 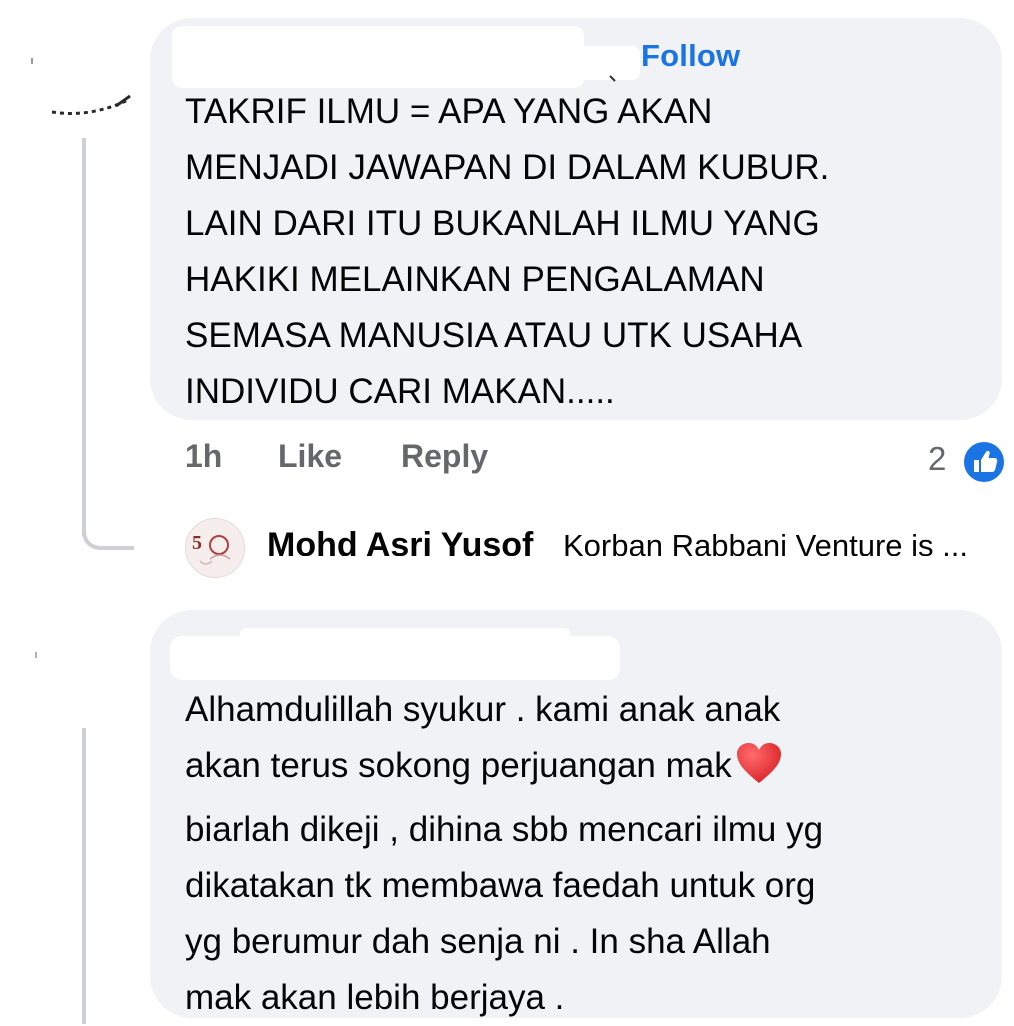 What do you see at coordinates (215, 548) in the screenshot?
I see `reply-avatar: 5` at bounding box center [215, 548].